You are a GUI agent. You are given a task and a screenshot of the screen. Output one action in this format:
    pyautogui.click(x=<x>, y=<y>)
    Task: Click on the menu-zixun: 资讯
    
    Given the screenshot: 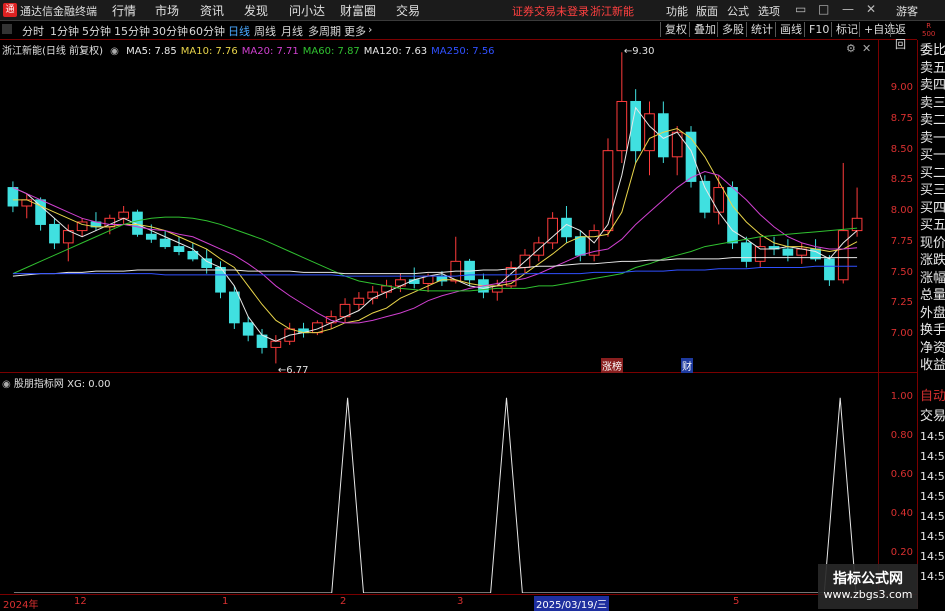 What is the action you would take?
    pyautogui.click(x=212, y=10)
    